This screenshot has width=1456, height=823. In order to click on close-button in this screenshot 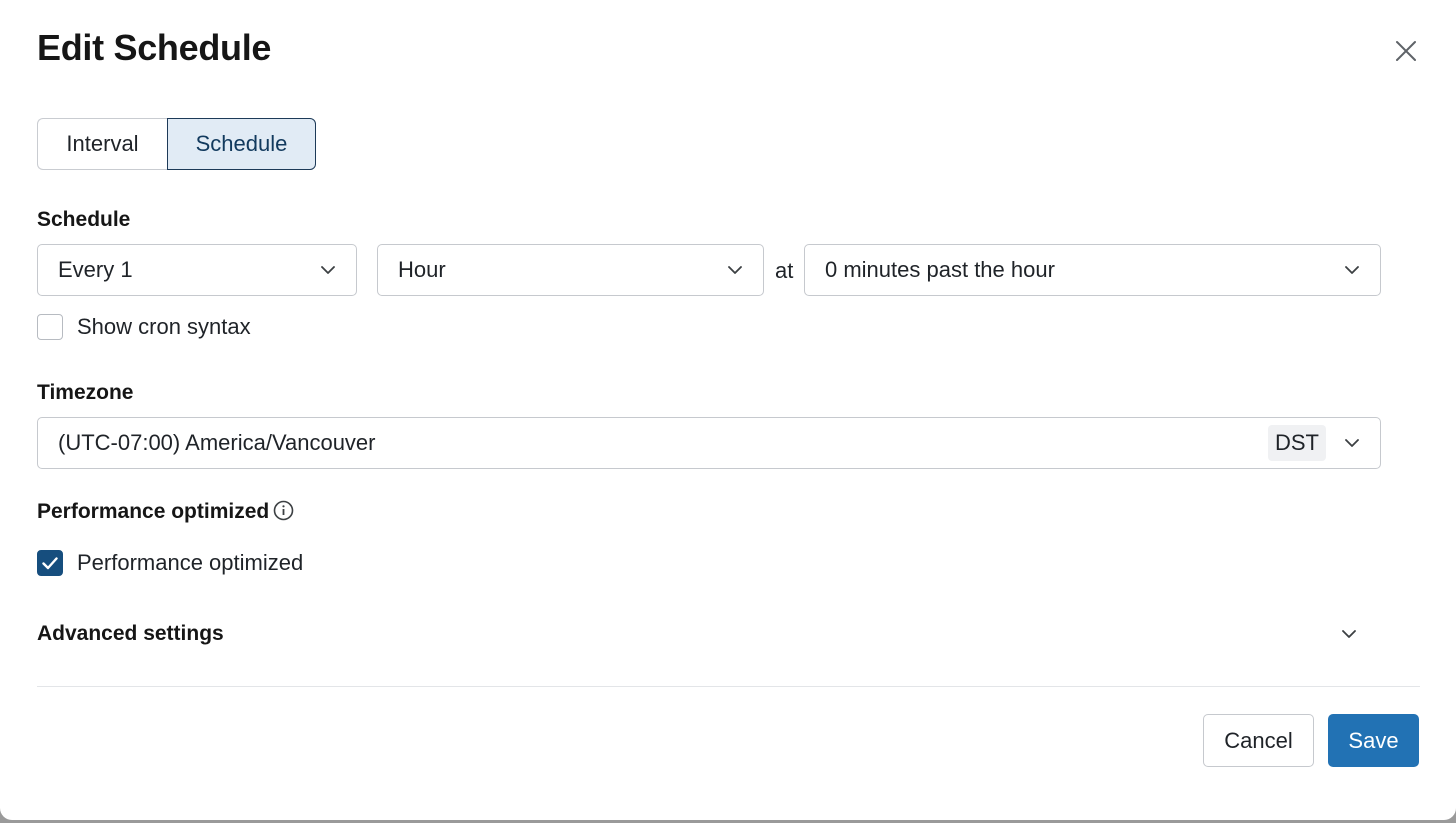, I will do `click(1406, 51)`.